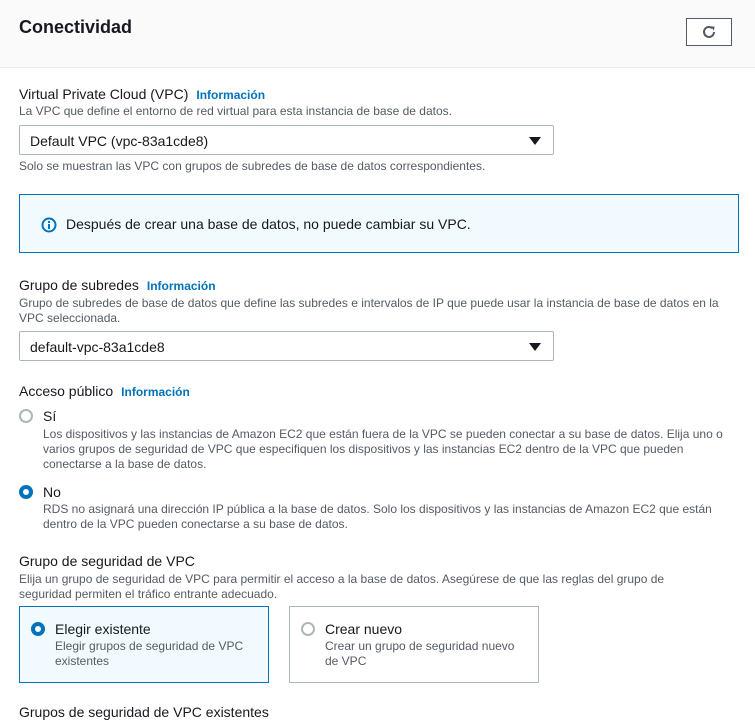 The width and height of the screenshot is (755, 720). Describe the element at coordinates (230, 95) in the screenshot. I see `vpc-info-link: Información` at that location.